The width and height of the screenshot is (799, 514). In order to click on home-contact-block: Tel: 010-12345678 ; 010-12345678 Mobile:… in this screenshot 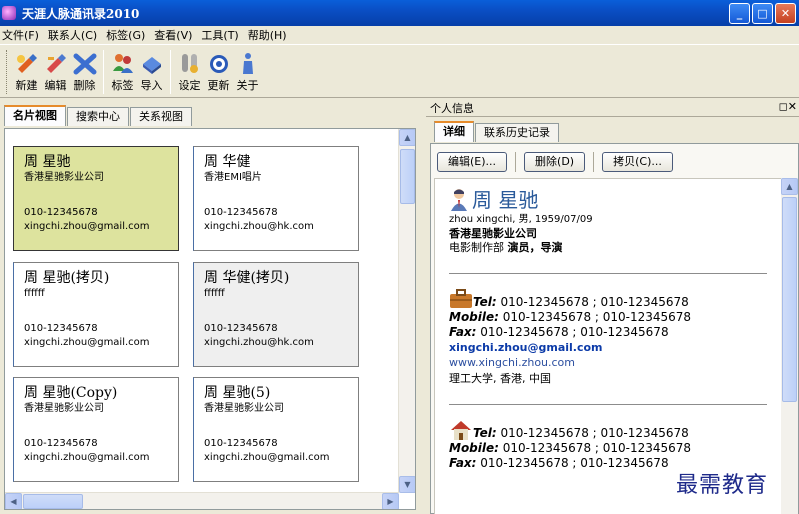, I will do `click(615, 445)`.